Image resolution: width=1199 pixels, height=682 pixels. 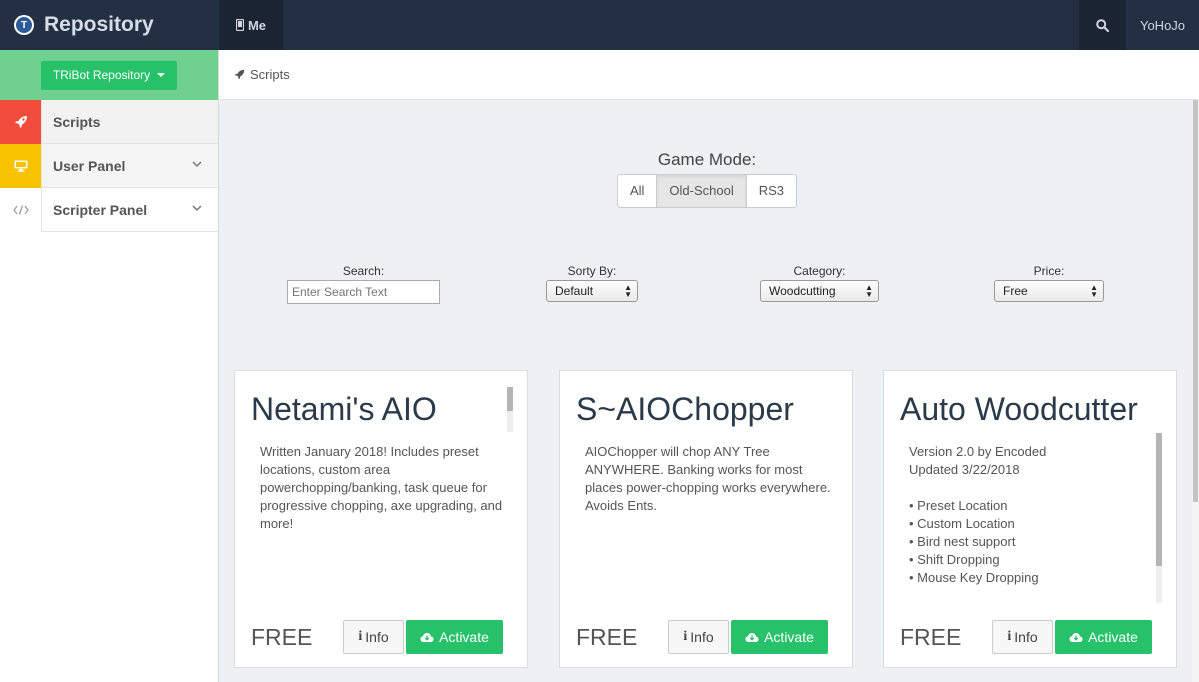 I want to click on game-mode-button-group: All Old-School RS3, so click(x=707, y=191).